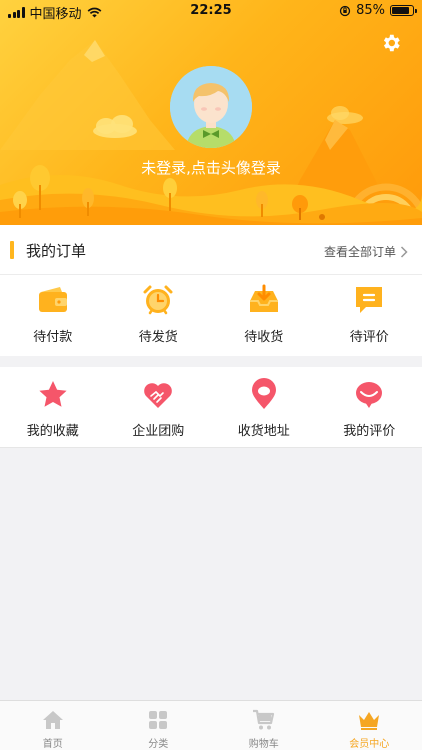 The image size is (422, 750). I want to click on inbox-download-icon, so click(263, 298).